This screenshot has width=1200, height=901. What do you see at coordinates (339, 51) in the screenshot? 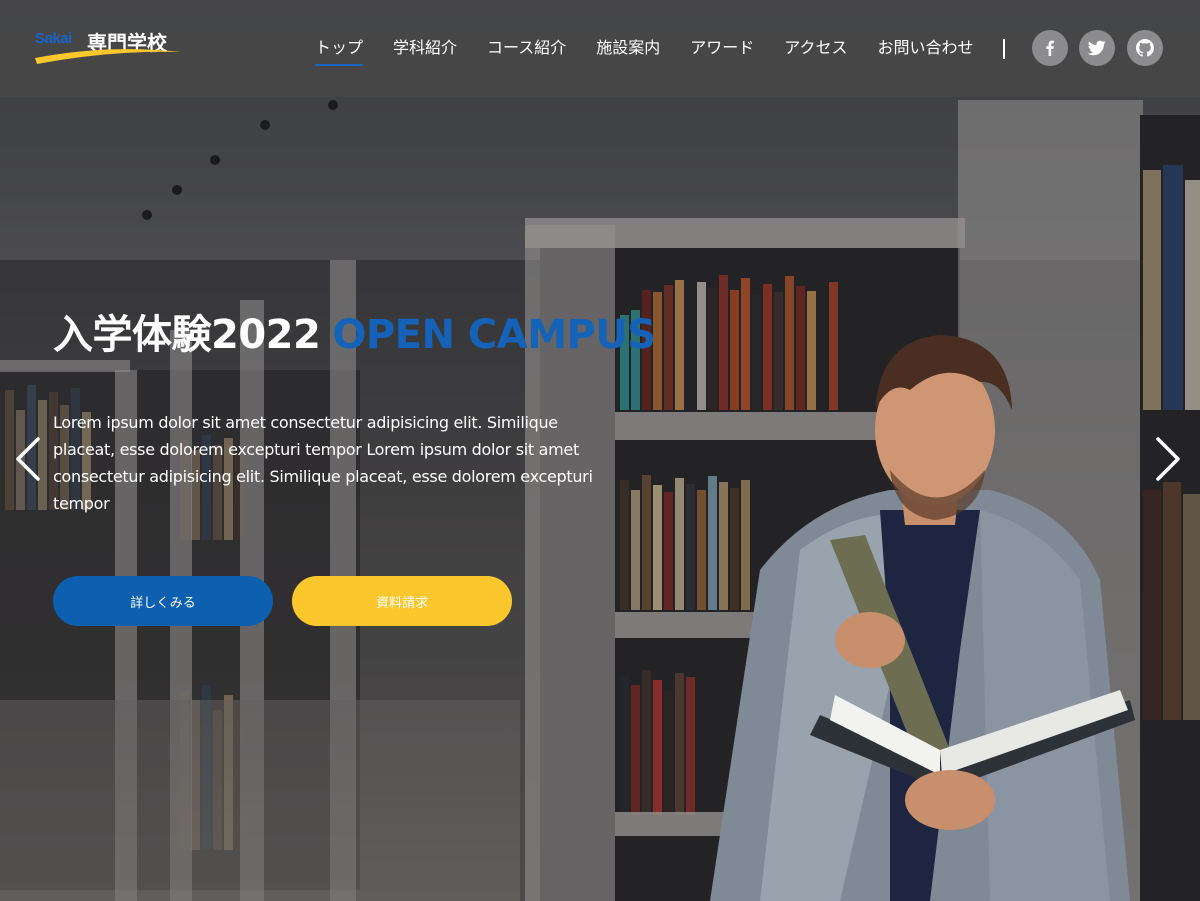
I see `nav-item-top: トップ` at bounding box center [339, 51].